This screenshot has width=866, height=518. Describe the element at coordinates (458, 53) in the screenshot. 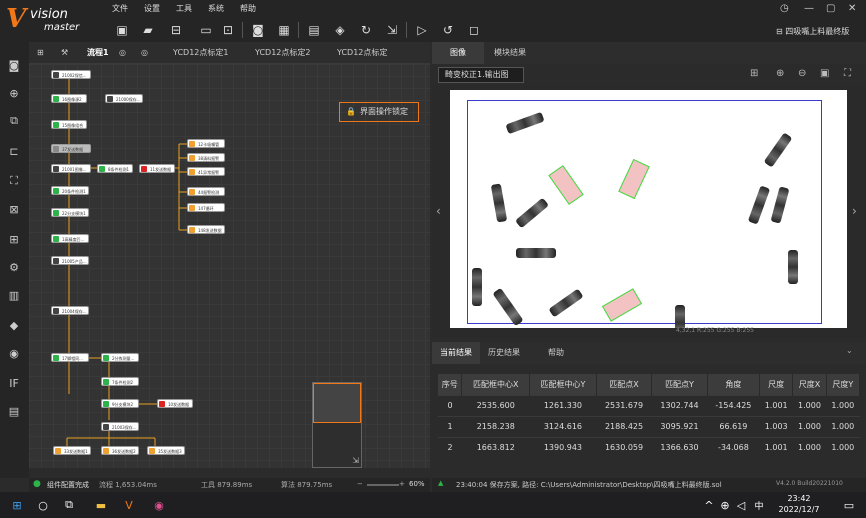

I see `tab-image: 图像` at that location.